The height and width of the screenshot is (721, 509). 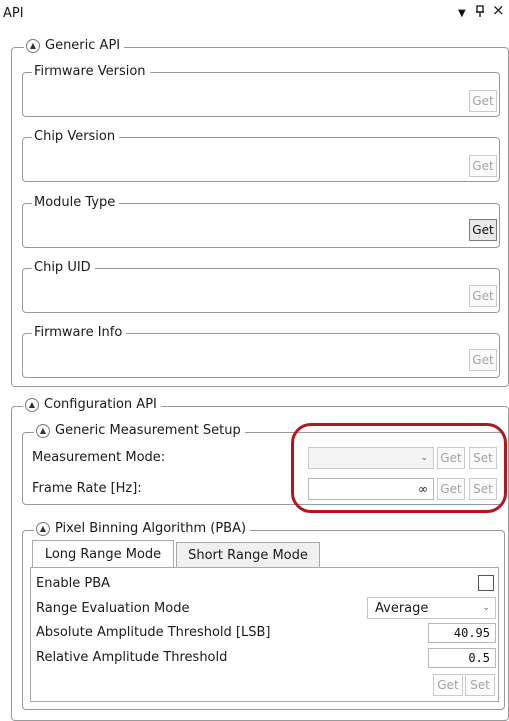 I want to click on measurement-setup-title: Generic Measurement Setup, so click(x=148, y=430).